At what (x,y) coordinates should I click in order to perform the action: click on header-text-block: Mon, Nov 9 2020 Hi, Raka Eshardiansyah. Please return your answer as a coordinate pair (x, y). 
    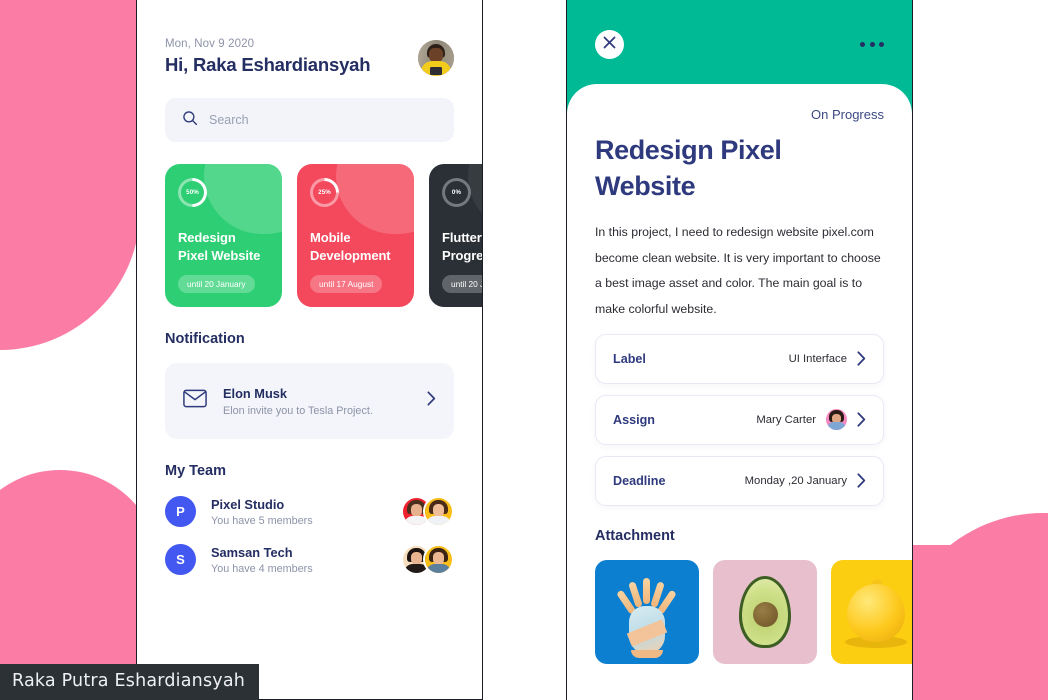
    Looking at the image, I should click on (268, 57).